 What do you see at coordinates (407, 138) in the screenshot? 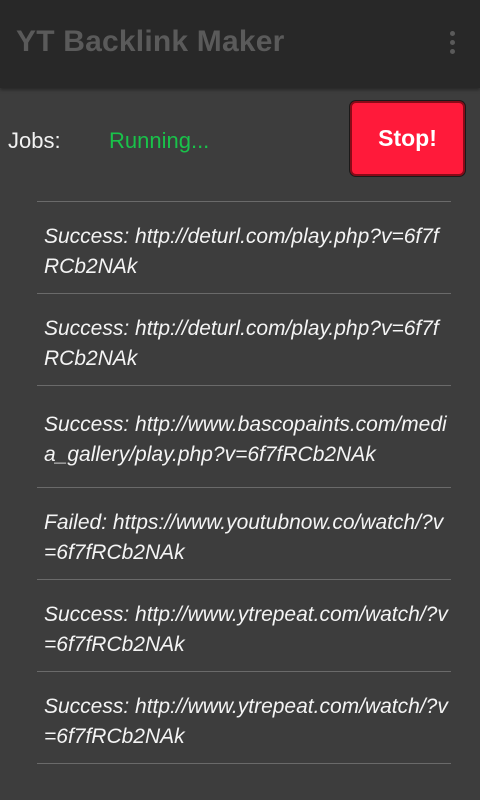
I see `stop-button: Stop!` at bounding box center [407, 138].